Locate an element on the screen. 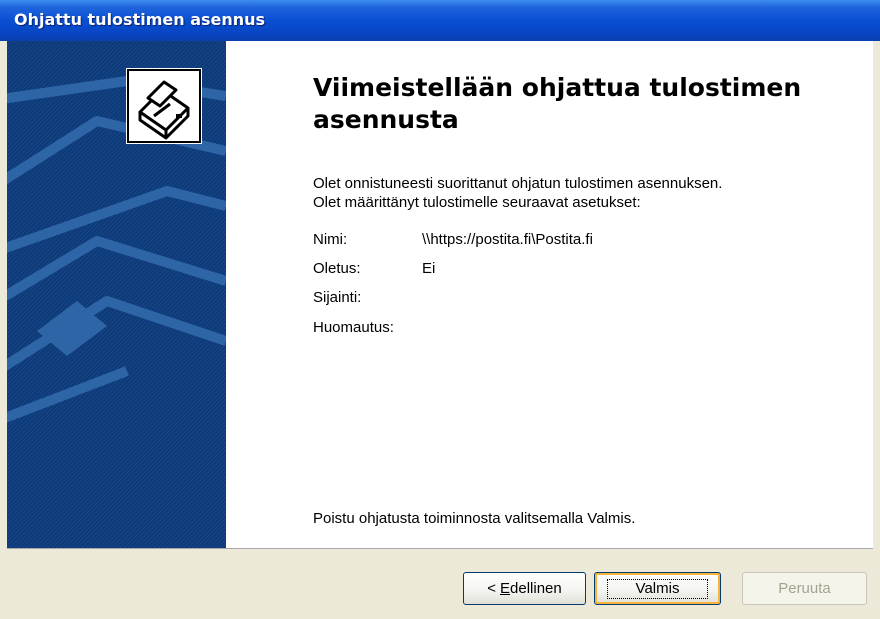 This screenshot has height=619, width=880. location-label: Sijainti: is located at coordinates (337, 297).